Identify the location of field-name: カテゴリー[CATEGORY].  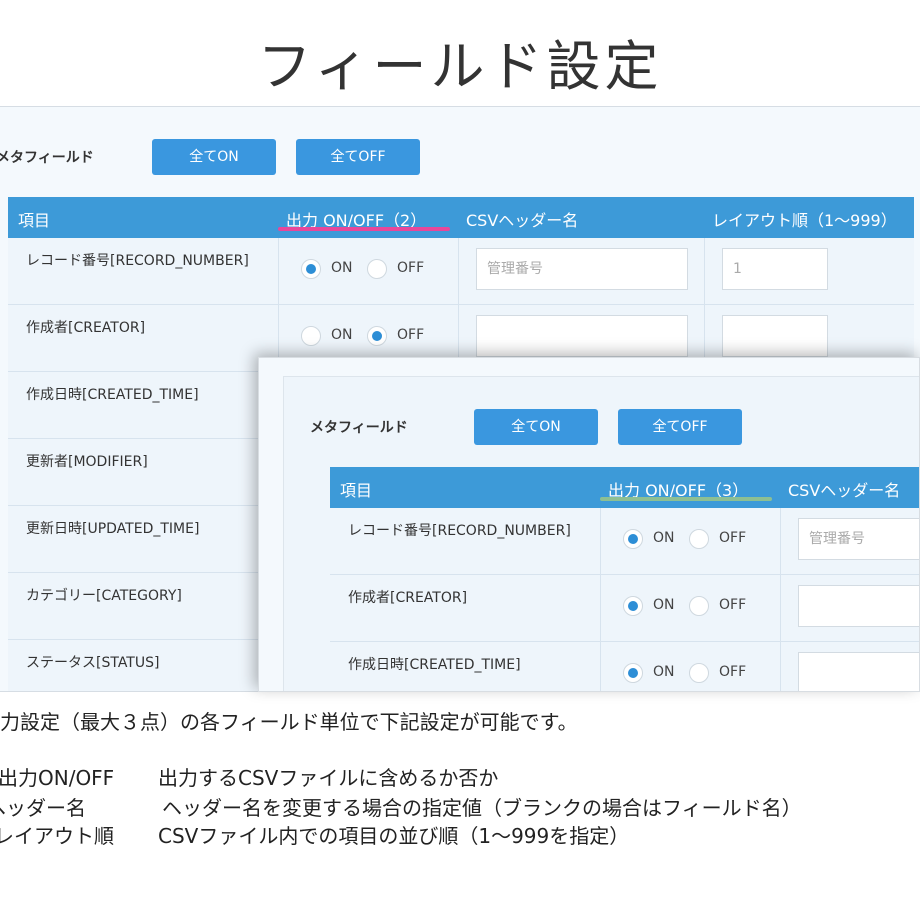
(104, 596).